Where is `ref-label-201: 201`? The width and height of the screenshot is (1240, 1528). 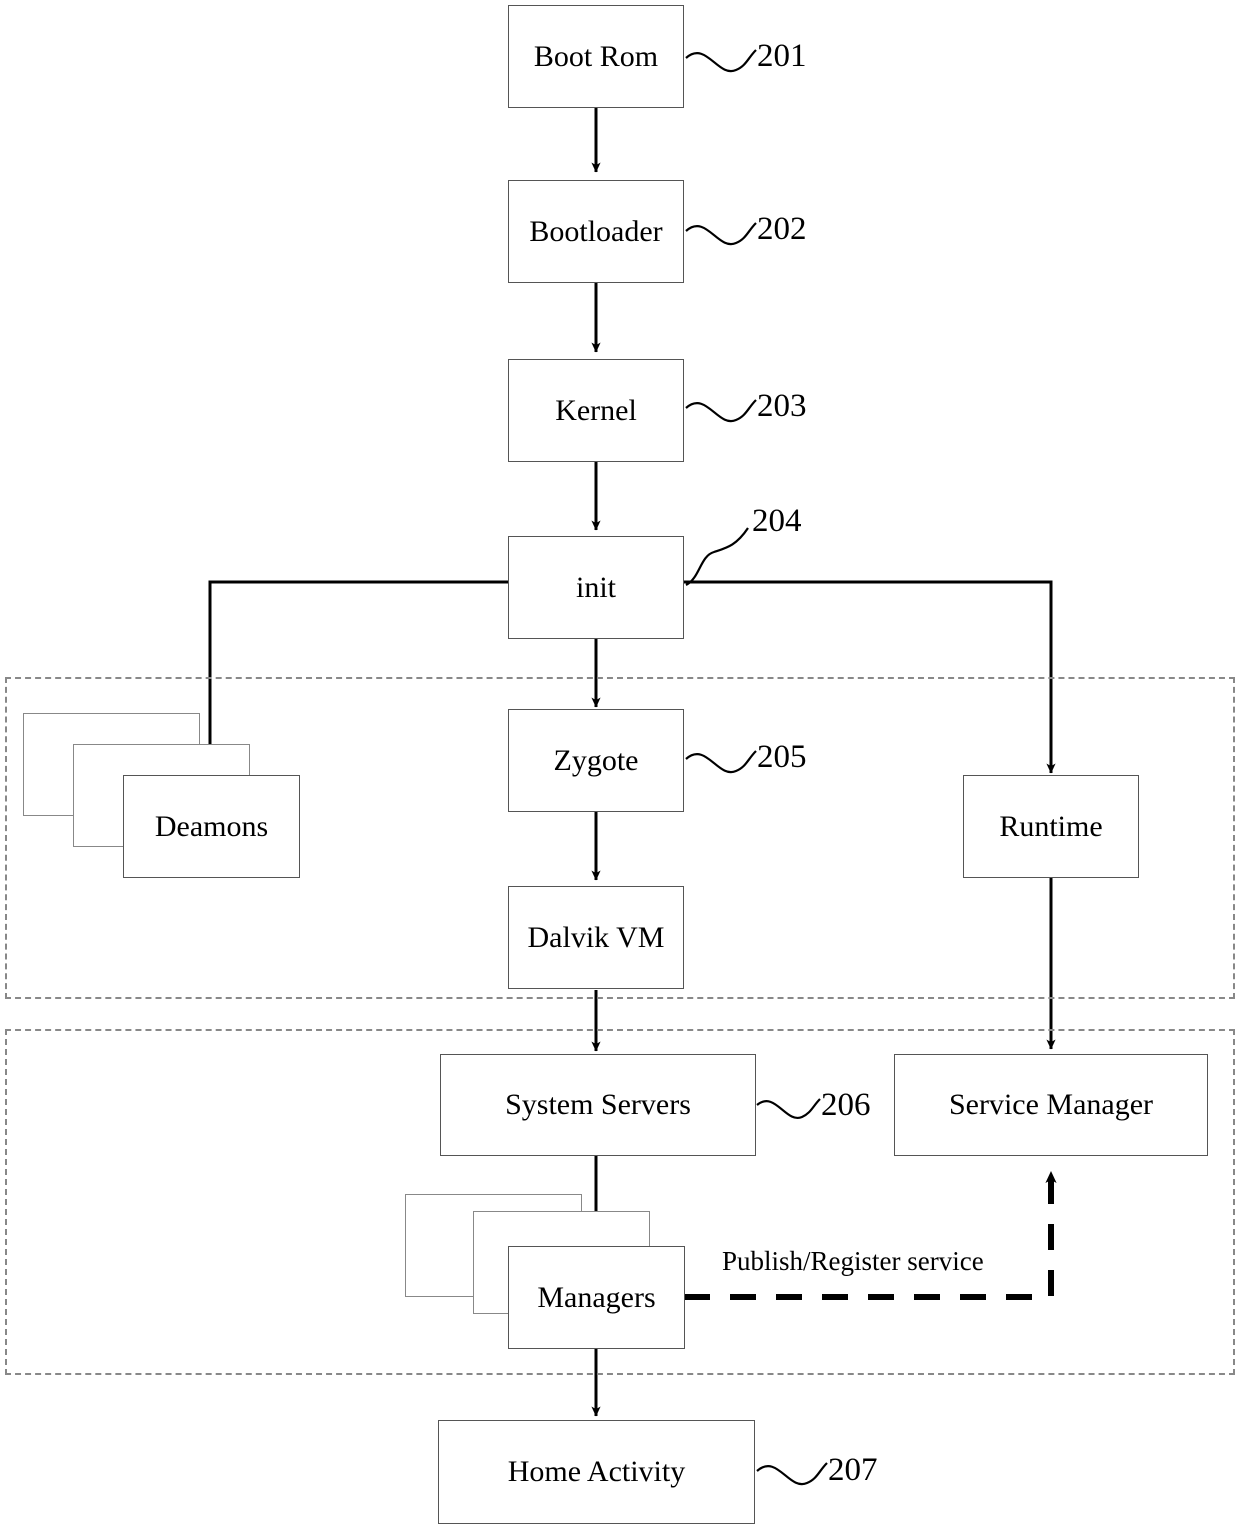 ref-label-201: 201 is located at coordinates (782, 56).